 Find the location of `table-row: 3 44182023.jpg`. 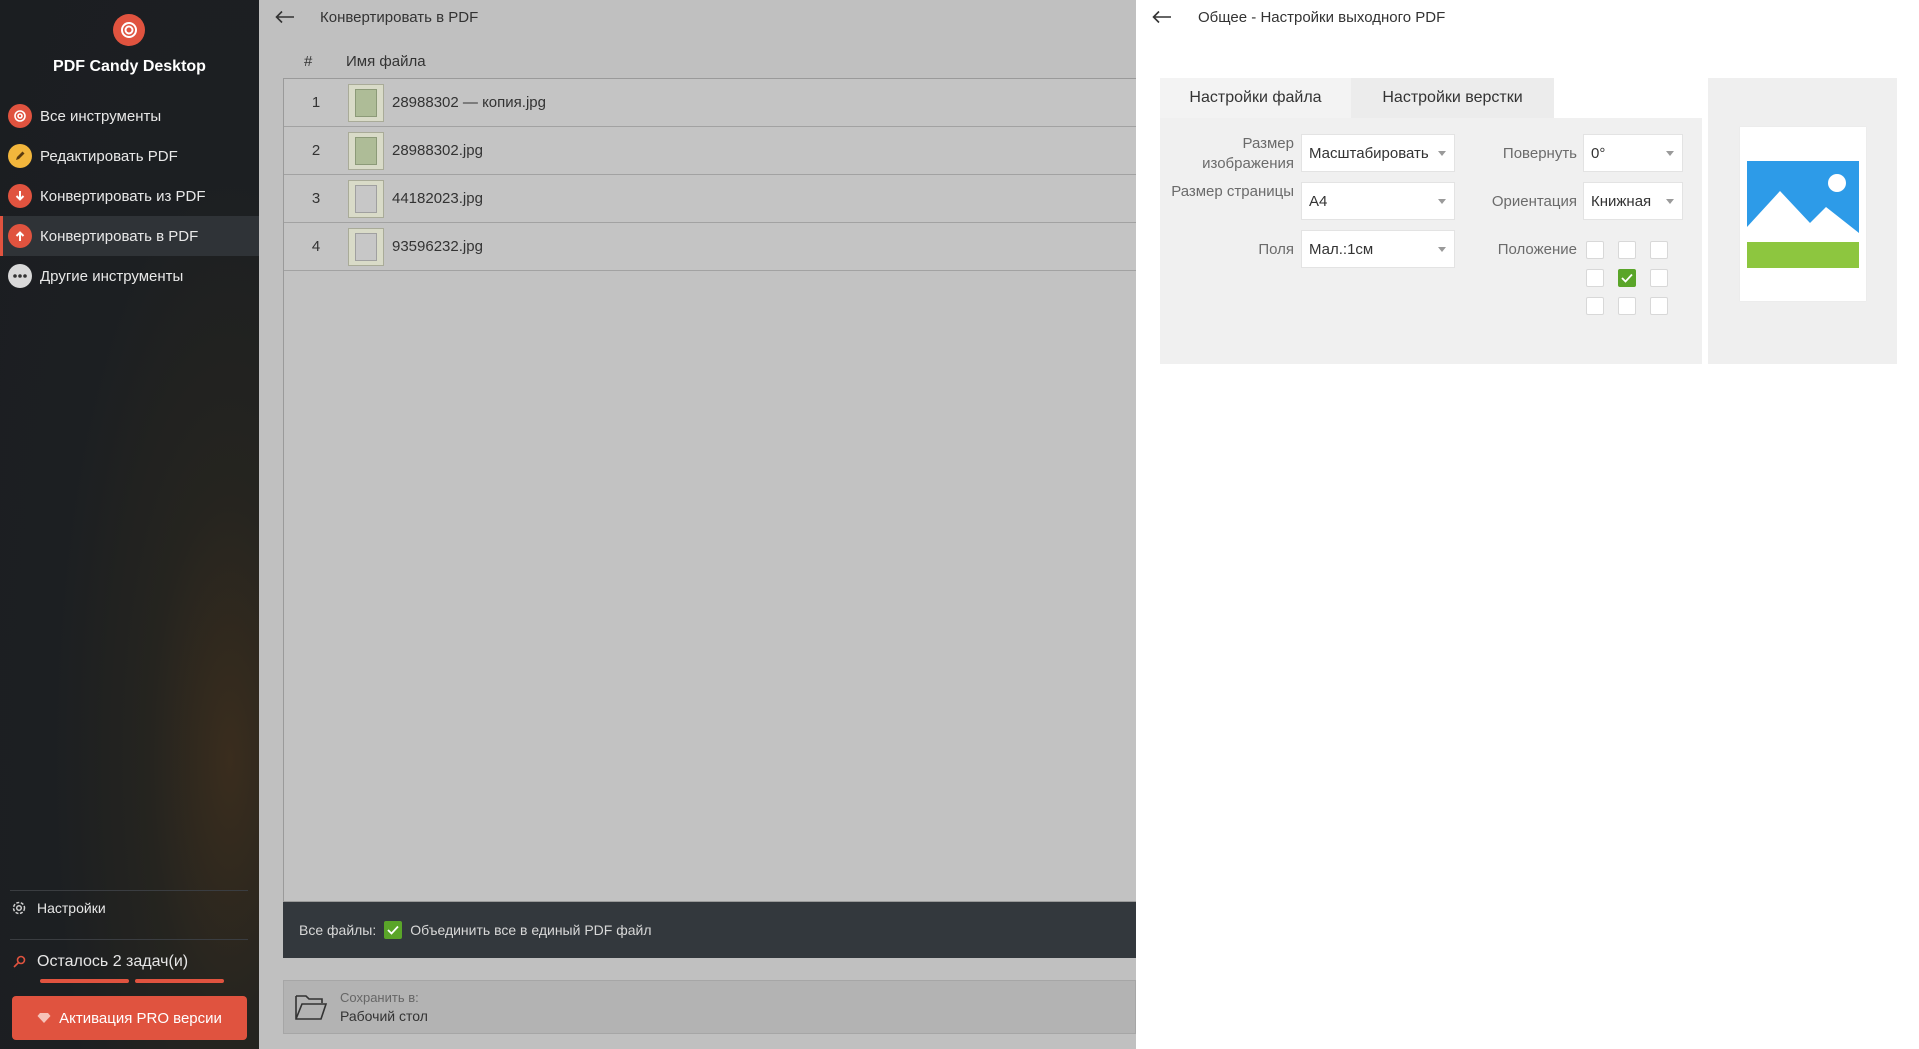

table-row: 3 44182023.jpg is located at coordinates (710, 199).